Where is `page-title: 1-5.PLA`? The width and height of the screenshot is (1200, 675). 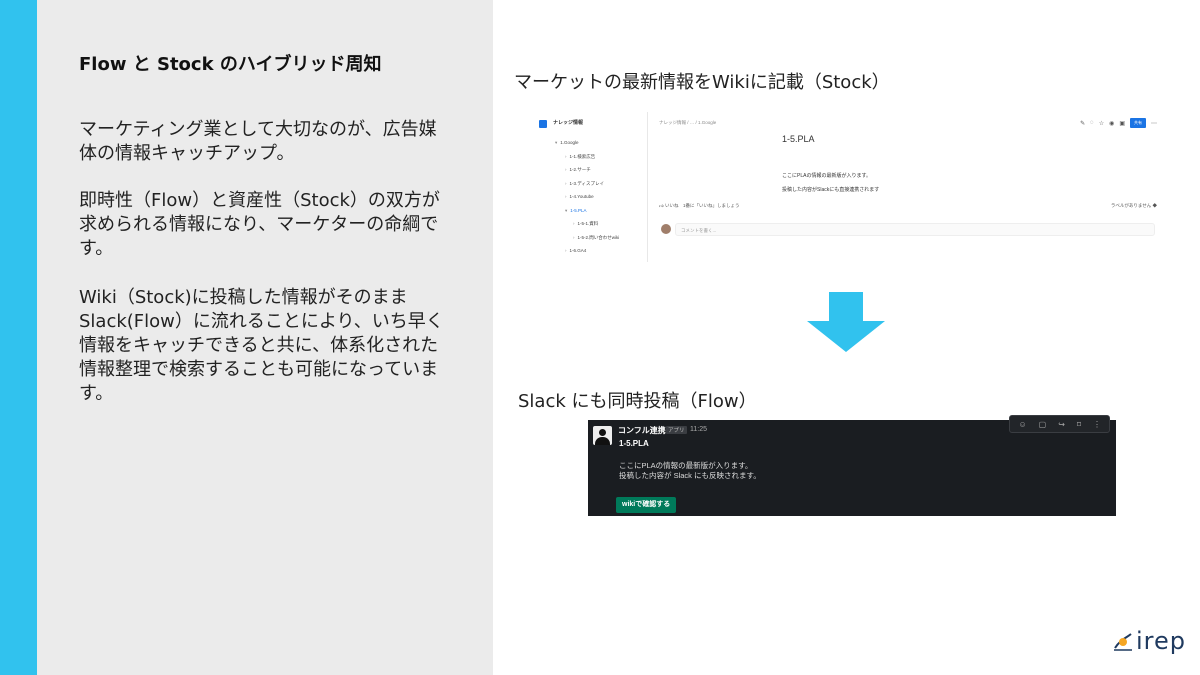 page-title: 1-5.PLA is located at coordinates (798, 139).